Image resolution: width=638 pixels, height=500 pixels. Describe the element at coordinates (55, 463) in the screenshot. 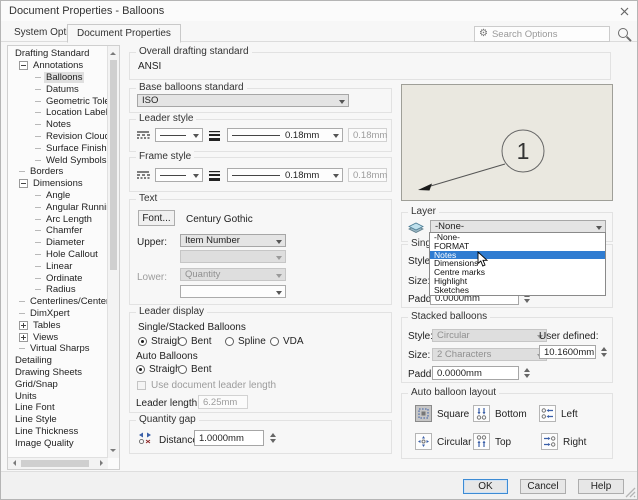

I see `horizontal-scroll-thumb` at that location.